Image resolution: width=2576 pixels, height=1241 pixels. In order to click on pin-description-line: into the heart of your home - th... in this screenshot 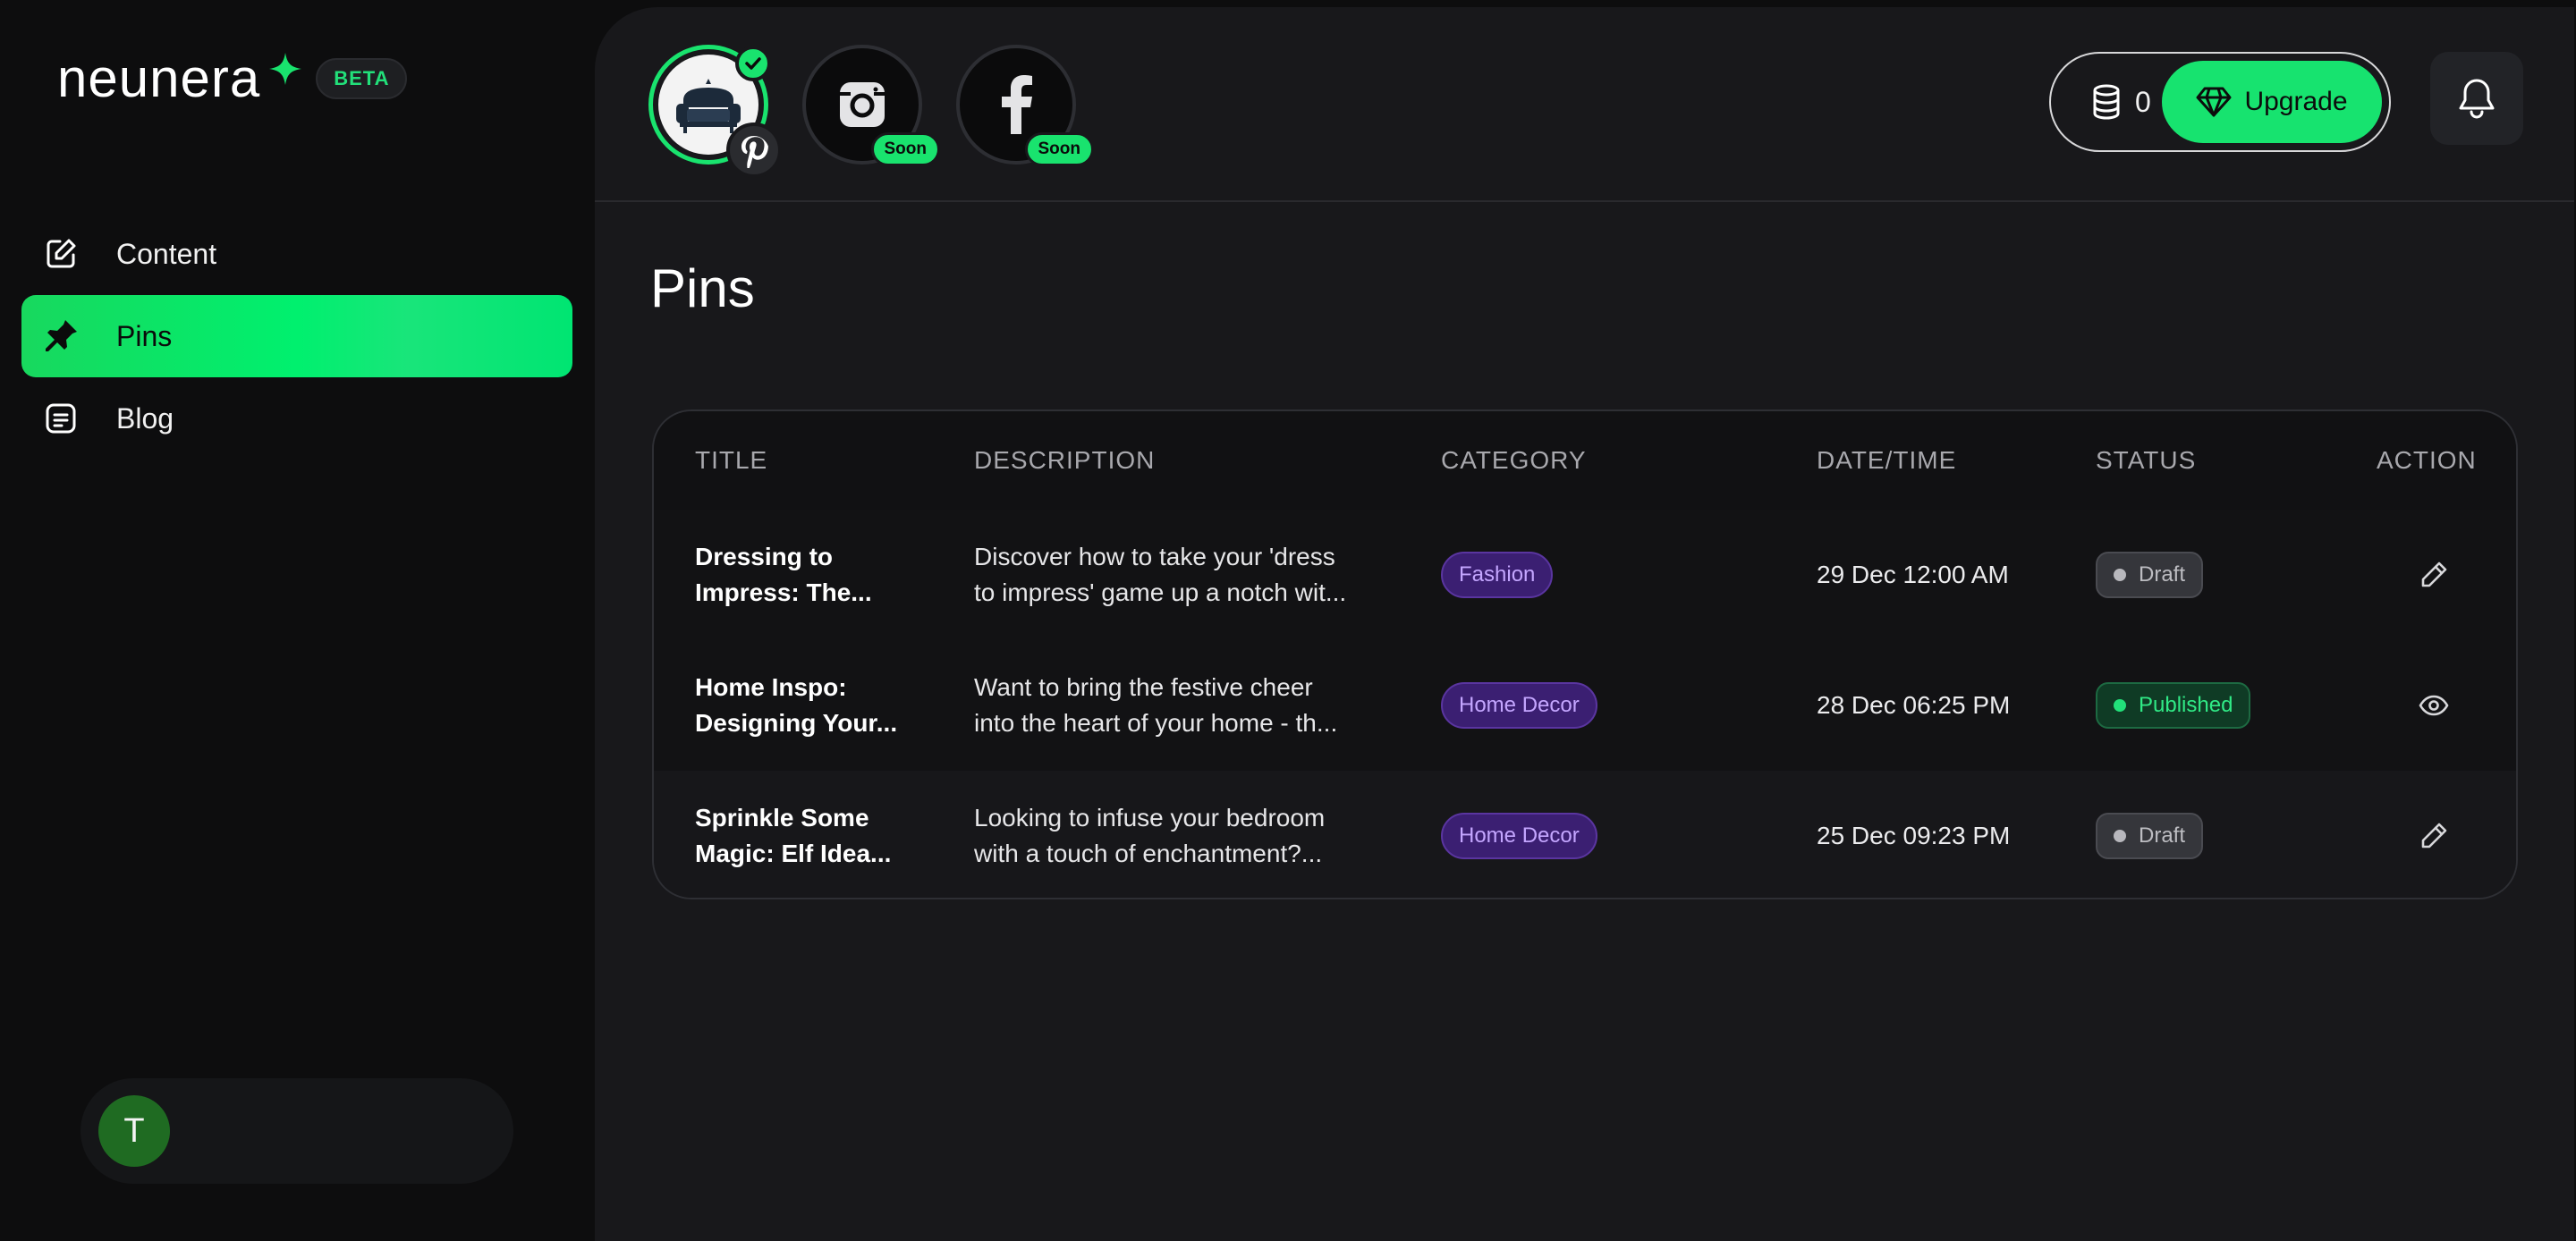, I will do `click(1156, 723)`.